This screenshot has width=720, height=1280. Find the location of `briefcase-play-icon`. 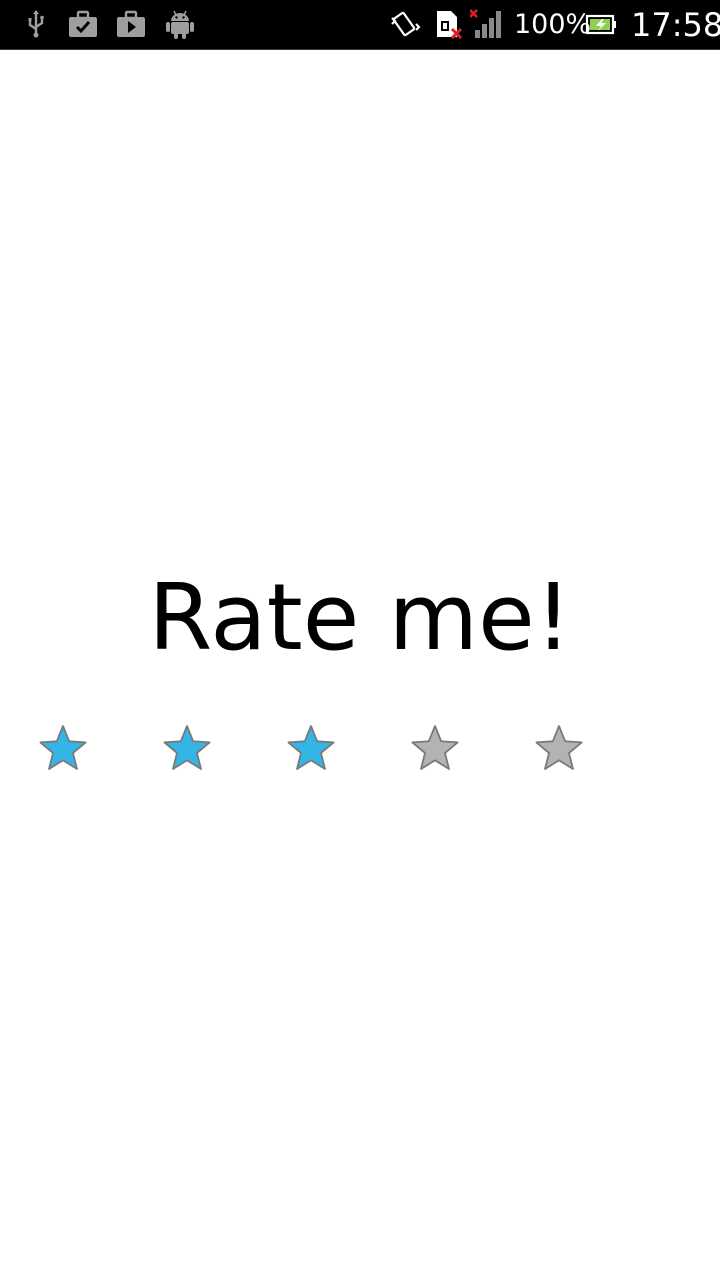

briefcase-play-icon is located at coordinates (131, 24).